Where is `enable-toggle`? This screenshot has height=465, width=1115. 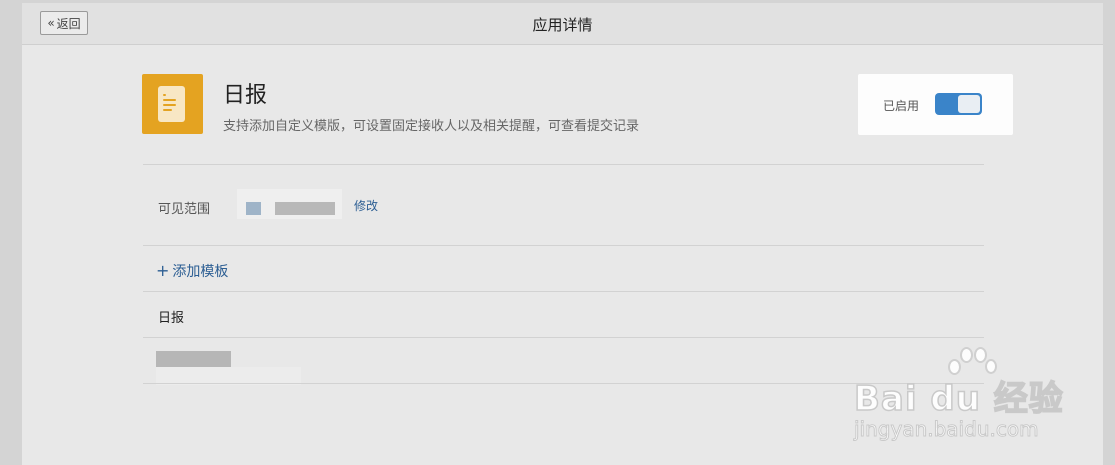
enable-toggle is located at coordinates (958, 104).